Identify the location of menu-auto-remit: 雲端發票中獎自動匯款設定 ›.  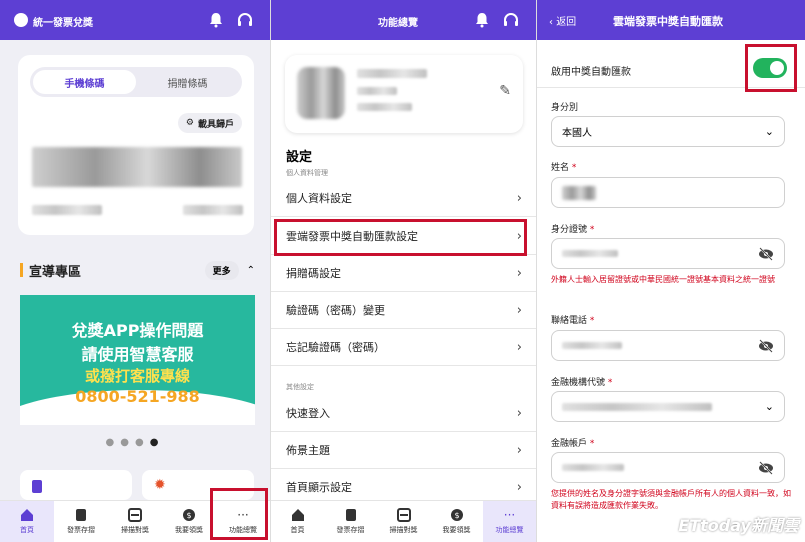
(403, 236).